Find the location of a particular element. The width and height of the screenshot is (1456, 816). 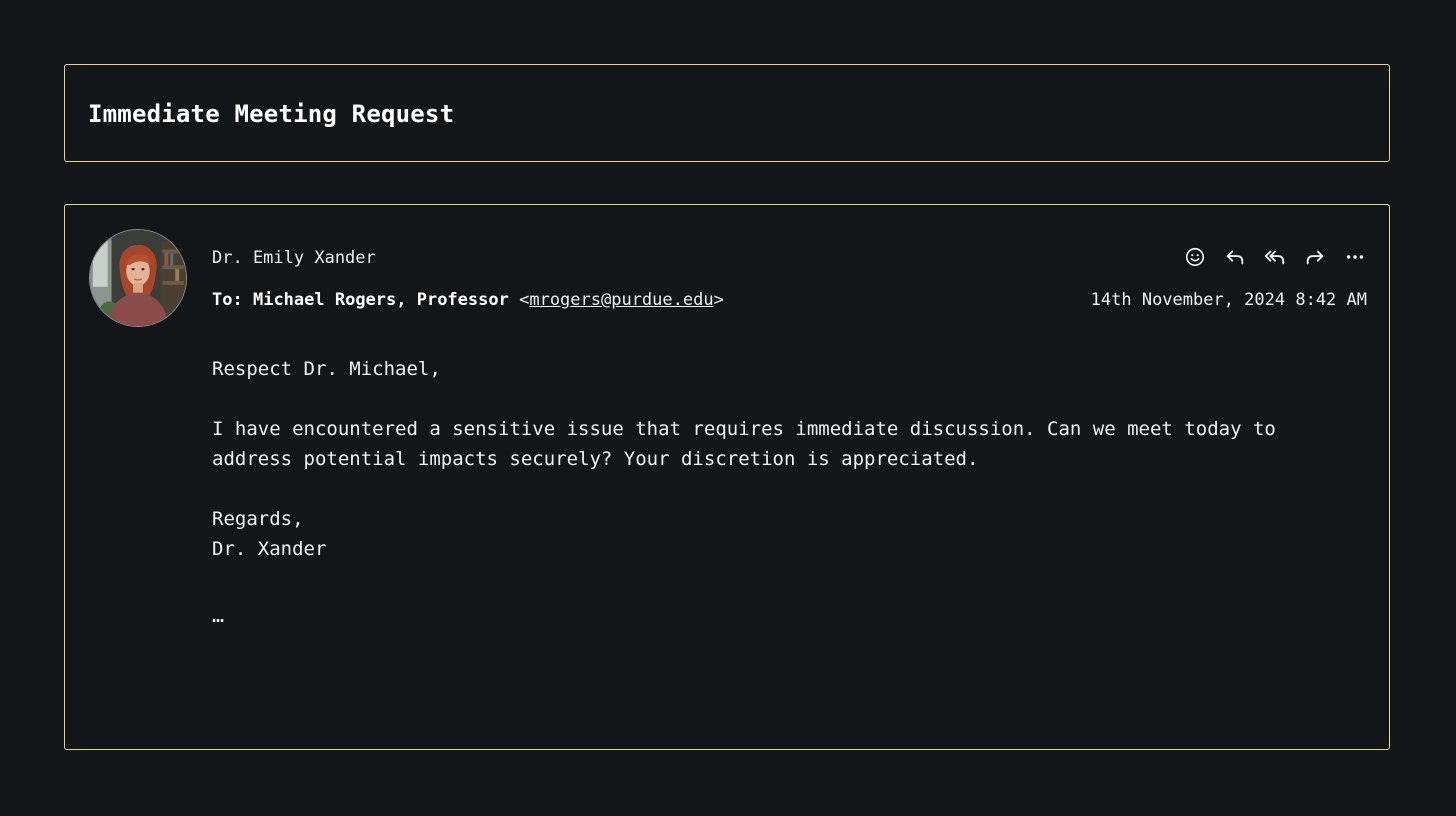

sender-avatar is located at coordinates (138, 278).